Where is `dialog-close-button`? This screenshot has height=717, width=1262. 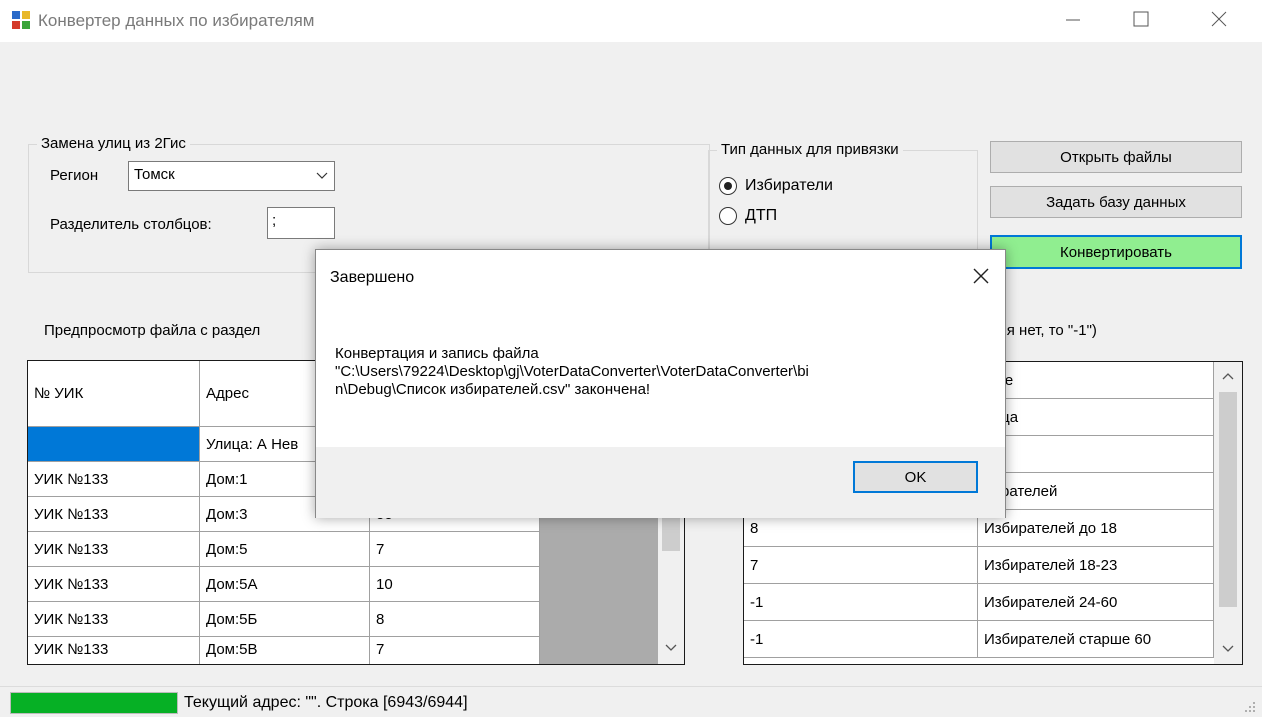 dialog-close-button is located at coordinates (981, 276).